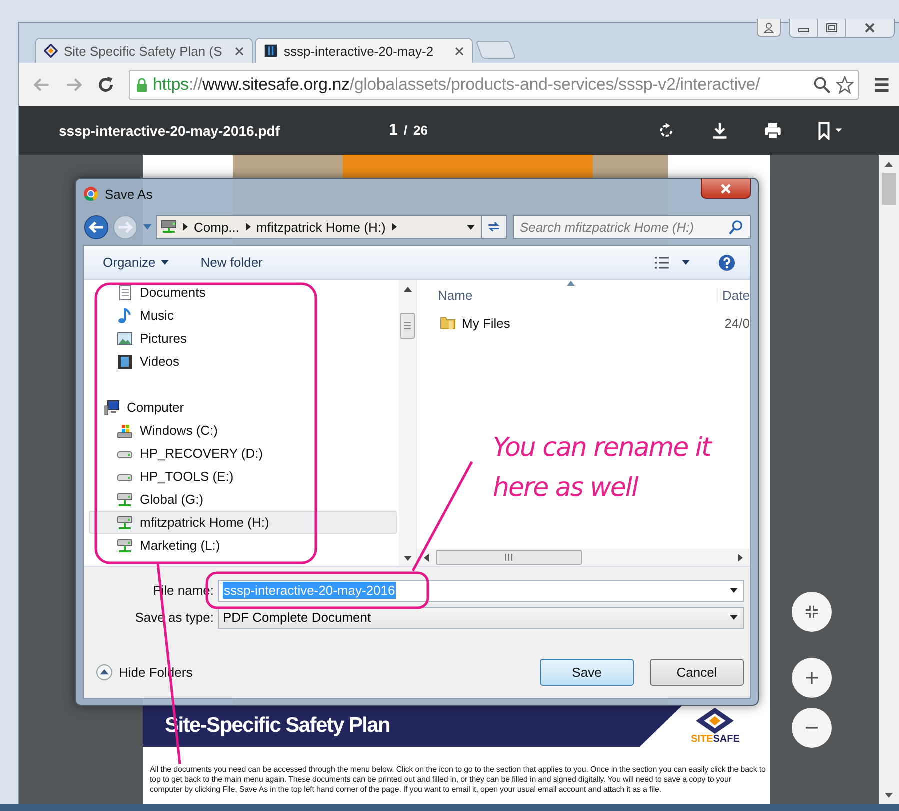 The image size is (899, 811). What do you see at coordinates (243, 522) in the screenshot?
I see `nav-tree-item: mfitzpatrick Home (H:)` at bounding box center [243, 522].